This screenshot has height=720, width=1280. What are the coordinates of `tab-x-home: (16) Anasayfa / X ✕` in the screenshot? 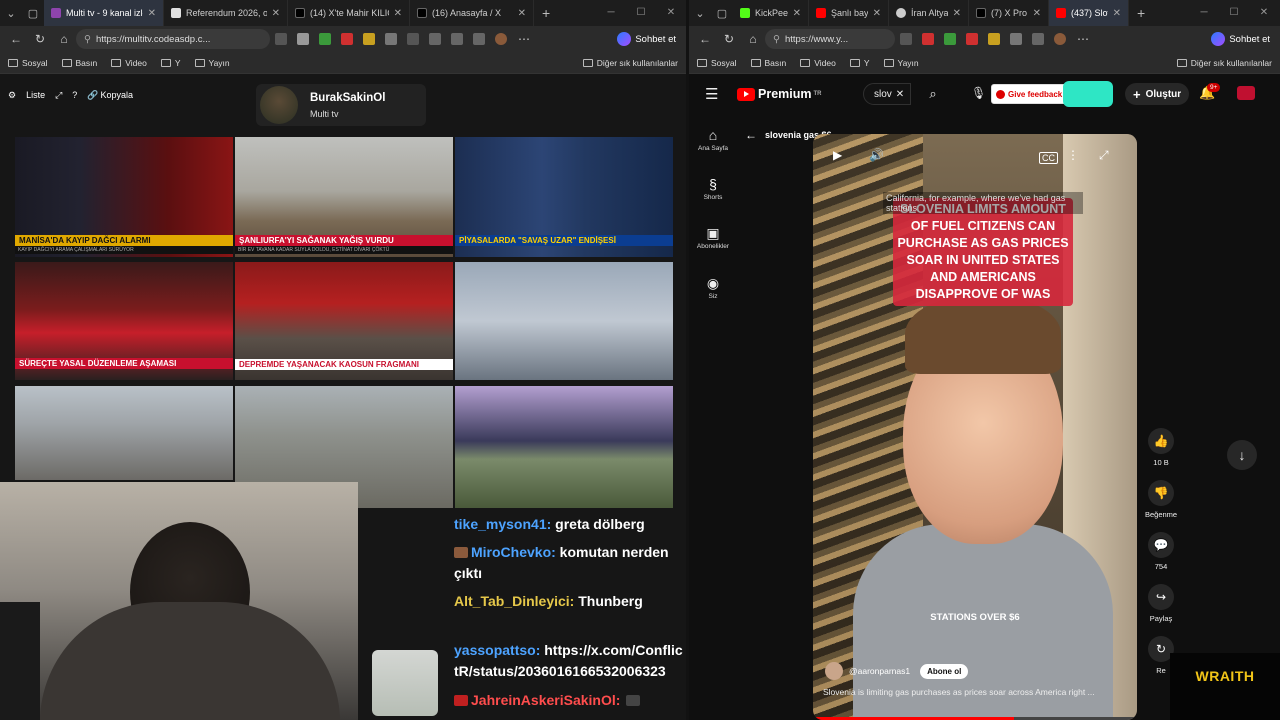 It's located at (472, 13).